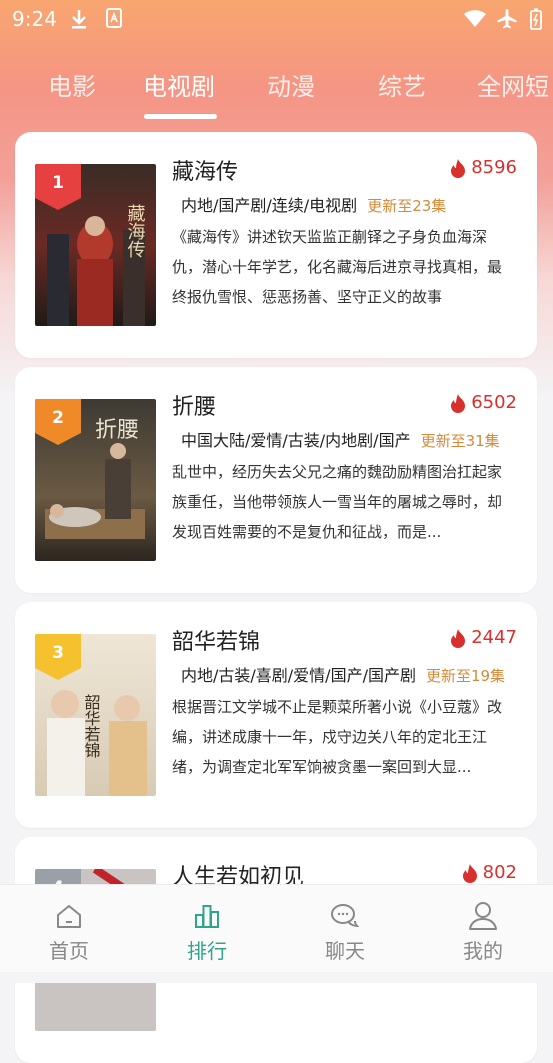  Describe the element at coordinates (465, 676) in the screenshot. I see `update-status: 更新至19集` at that location.